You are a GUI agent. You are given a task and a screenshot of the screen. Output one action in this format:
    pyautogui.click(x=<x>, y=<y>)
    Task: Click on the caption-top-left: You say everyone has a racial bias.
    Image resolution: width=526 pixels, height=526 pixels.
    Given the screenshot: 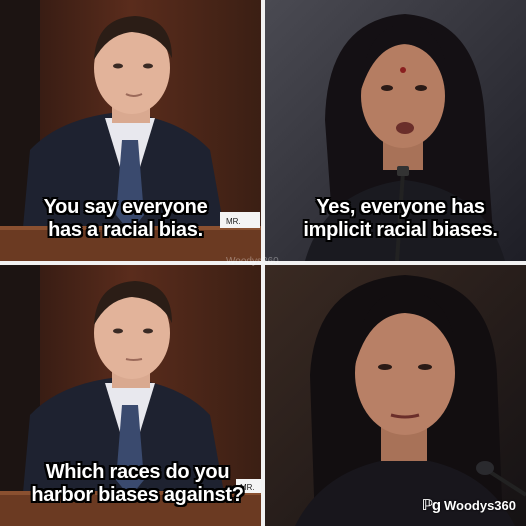 What is the action you would take?
    pyautogui.click(x=125, y=219)
    